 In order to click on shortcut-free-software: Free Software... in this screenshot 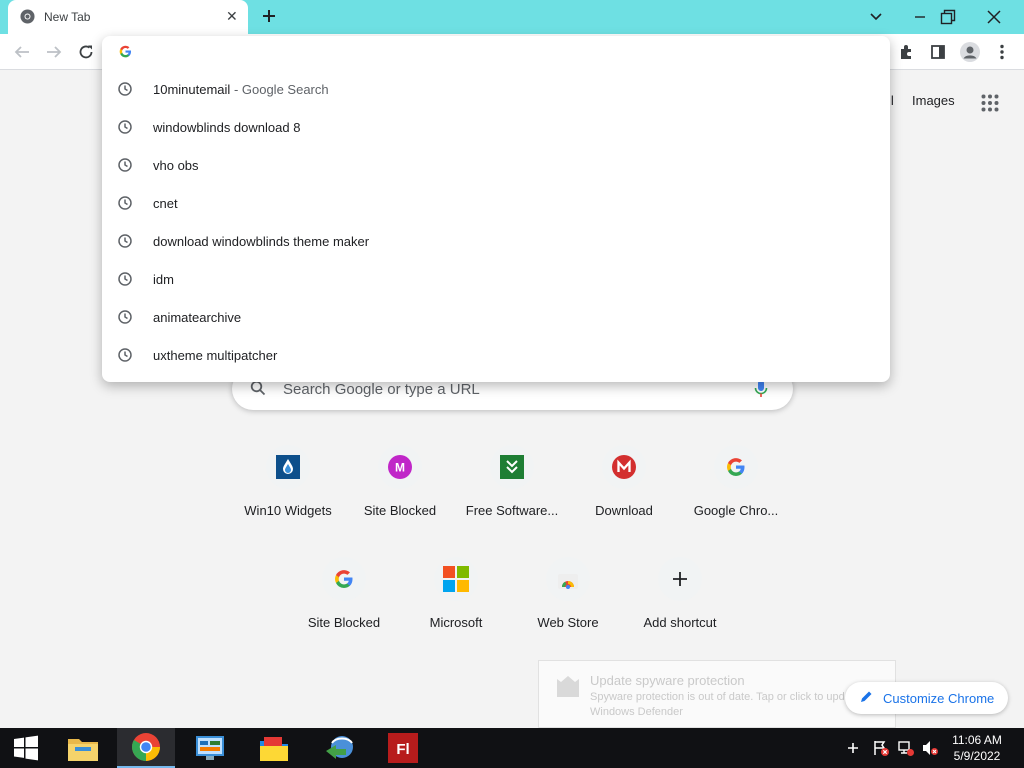, I will do `click(512, 495)`.